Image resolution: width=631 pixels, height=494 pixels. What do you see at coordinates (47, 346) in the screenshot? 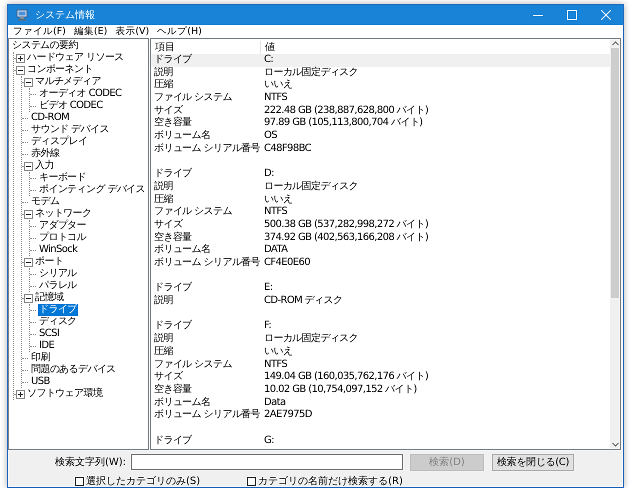
I see `tree-item: IDE` at bounding box center [47, 346].